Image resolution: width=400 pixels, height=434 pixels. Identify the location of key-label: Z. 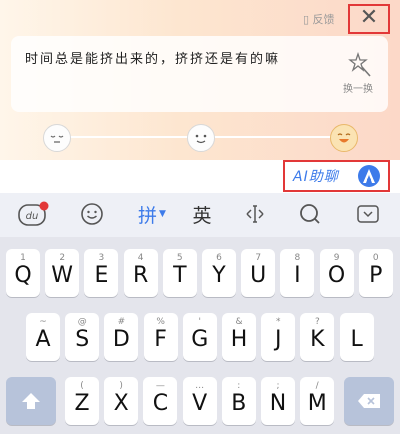
(82, 403).